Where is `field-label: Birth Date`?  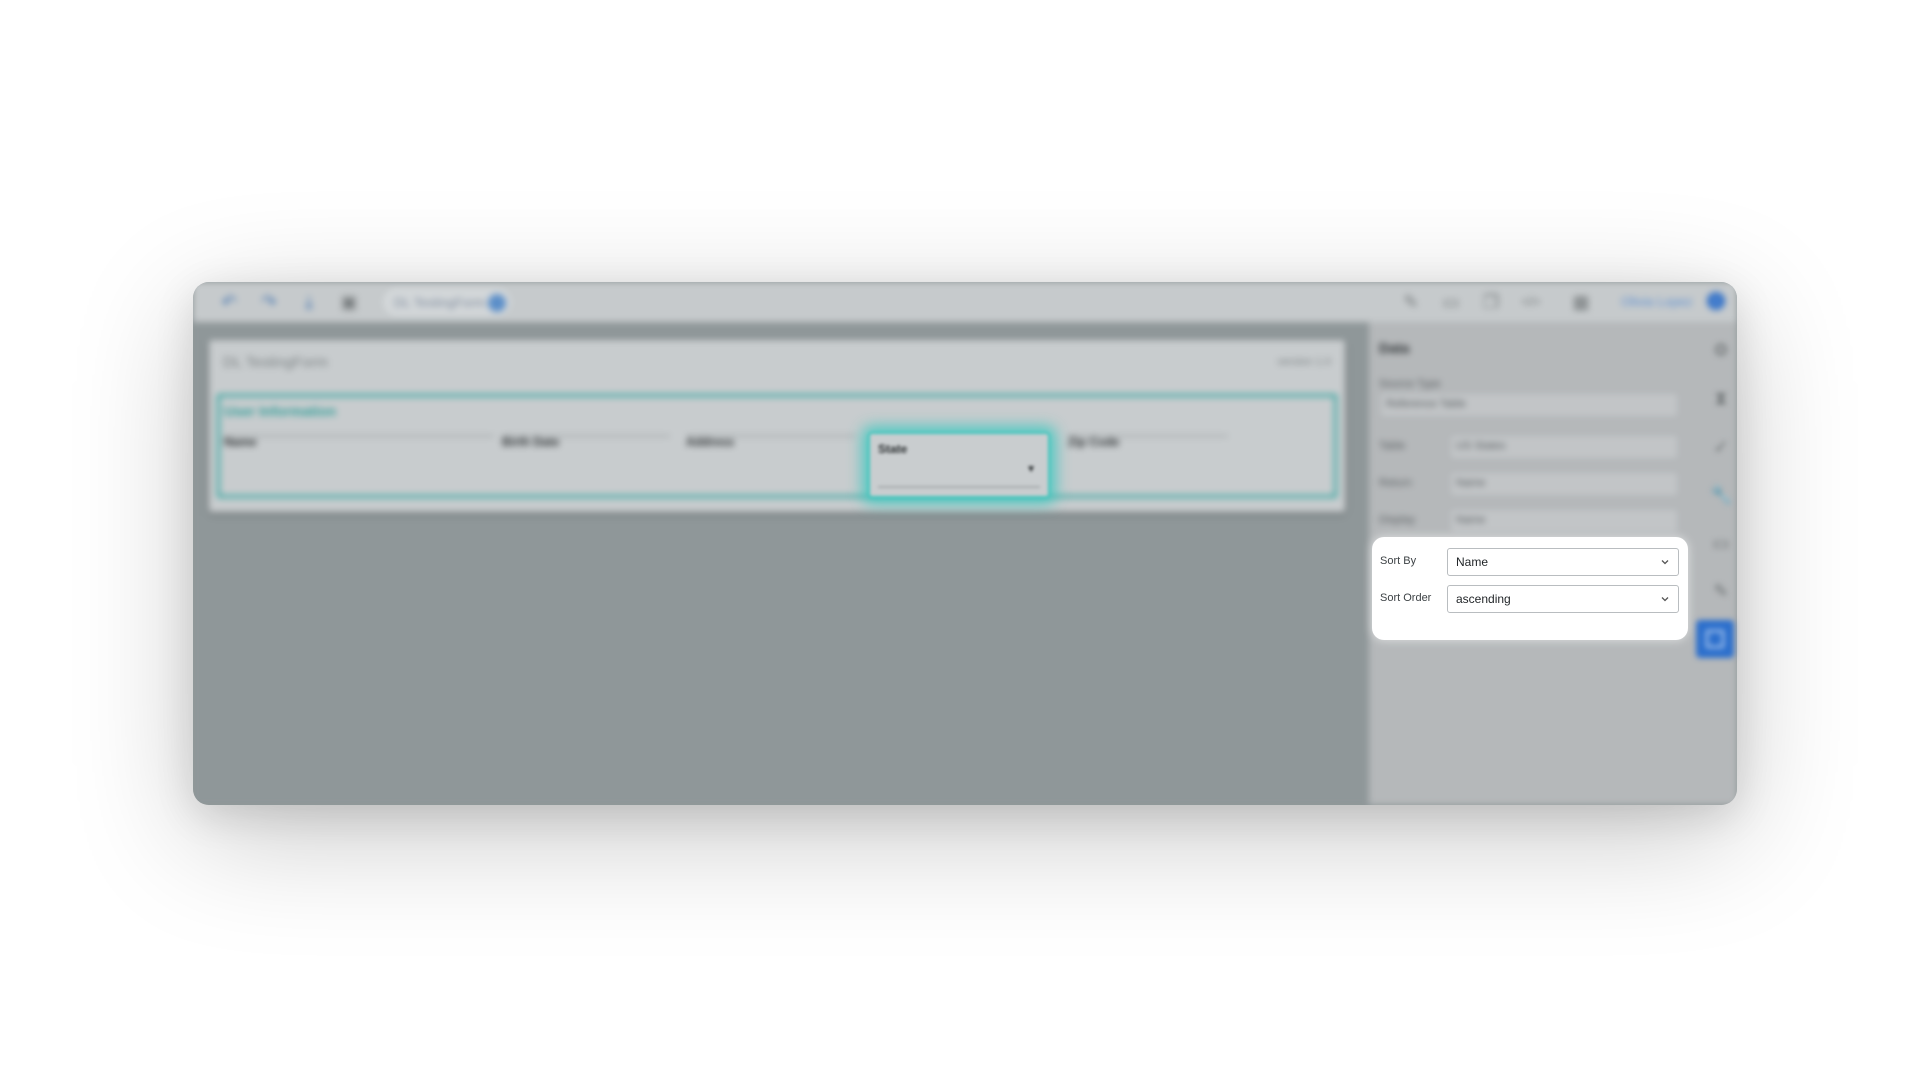
field-label: Birth Date is located at coordinates (531, 442).